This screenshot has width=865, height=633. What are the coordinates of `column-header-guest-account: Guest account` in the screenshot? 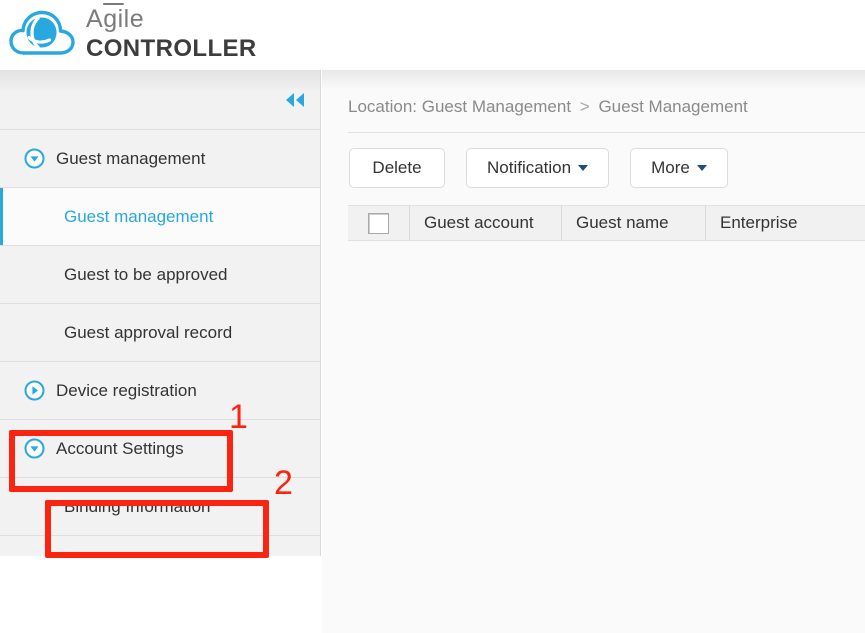 It's located at (486, 223).